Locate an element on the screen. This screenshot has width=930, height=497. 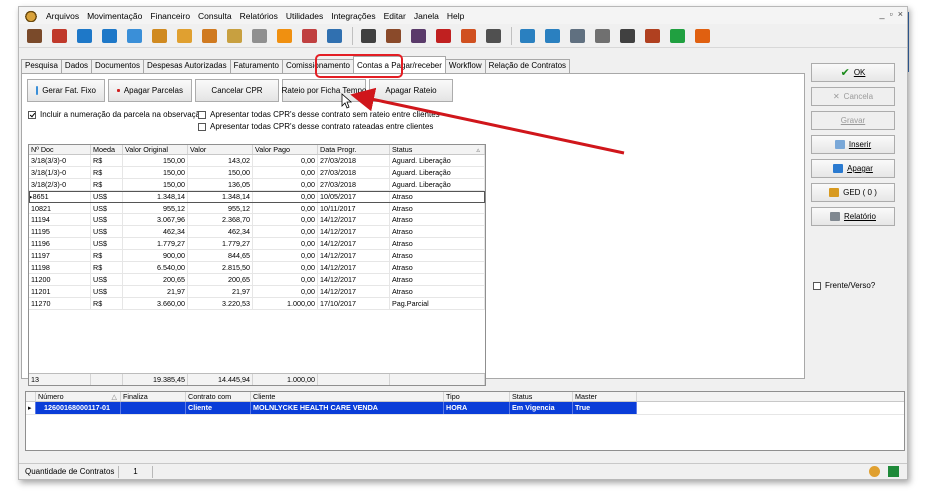
group-icon is located at coordinates (418, 36).